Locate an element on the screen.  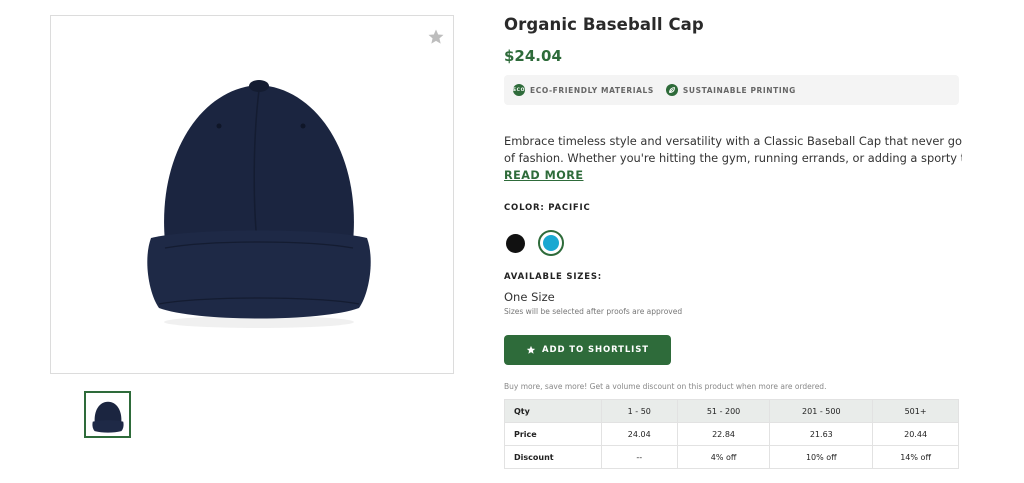
table-row: Discount -- 4% off 10% off 14% off is located at coordinates (731, 457).